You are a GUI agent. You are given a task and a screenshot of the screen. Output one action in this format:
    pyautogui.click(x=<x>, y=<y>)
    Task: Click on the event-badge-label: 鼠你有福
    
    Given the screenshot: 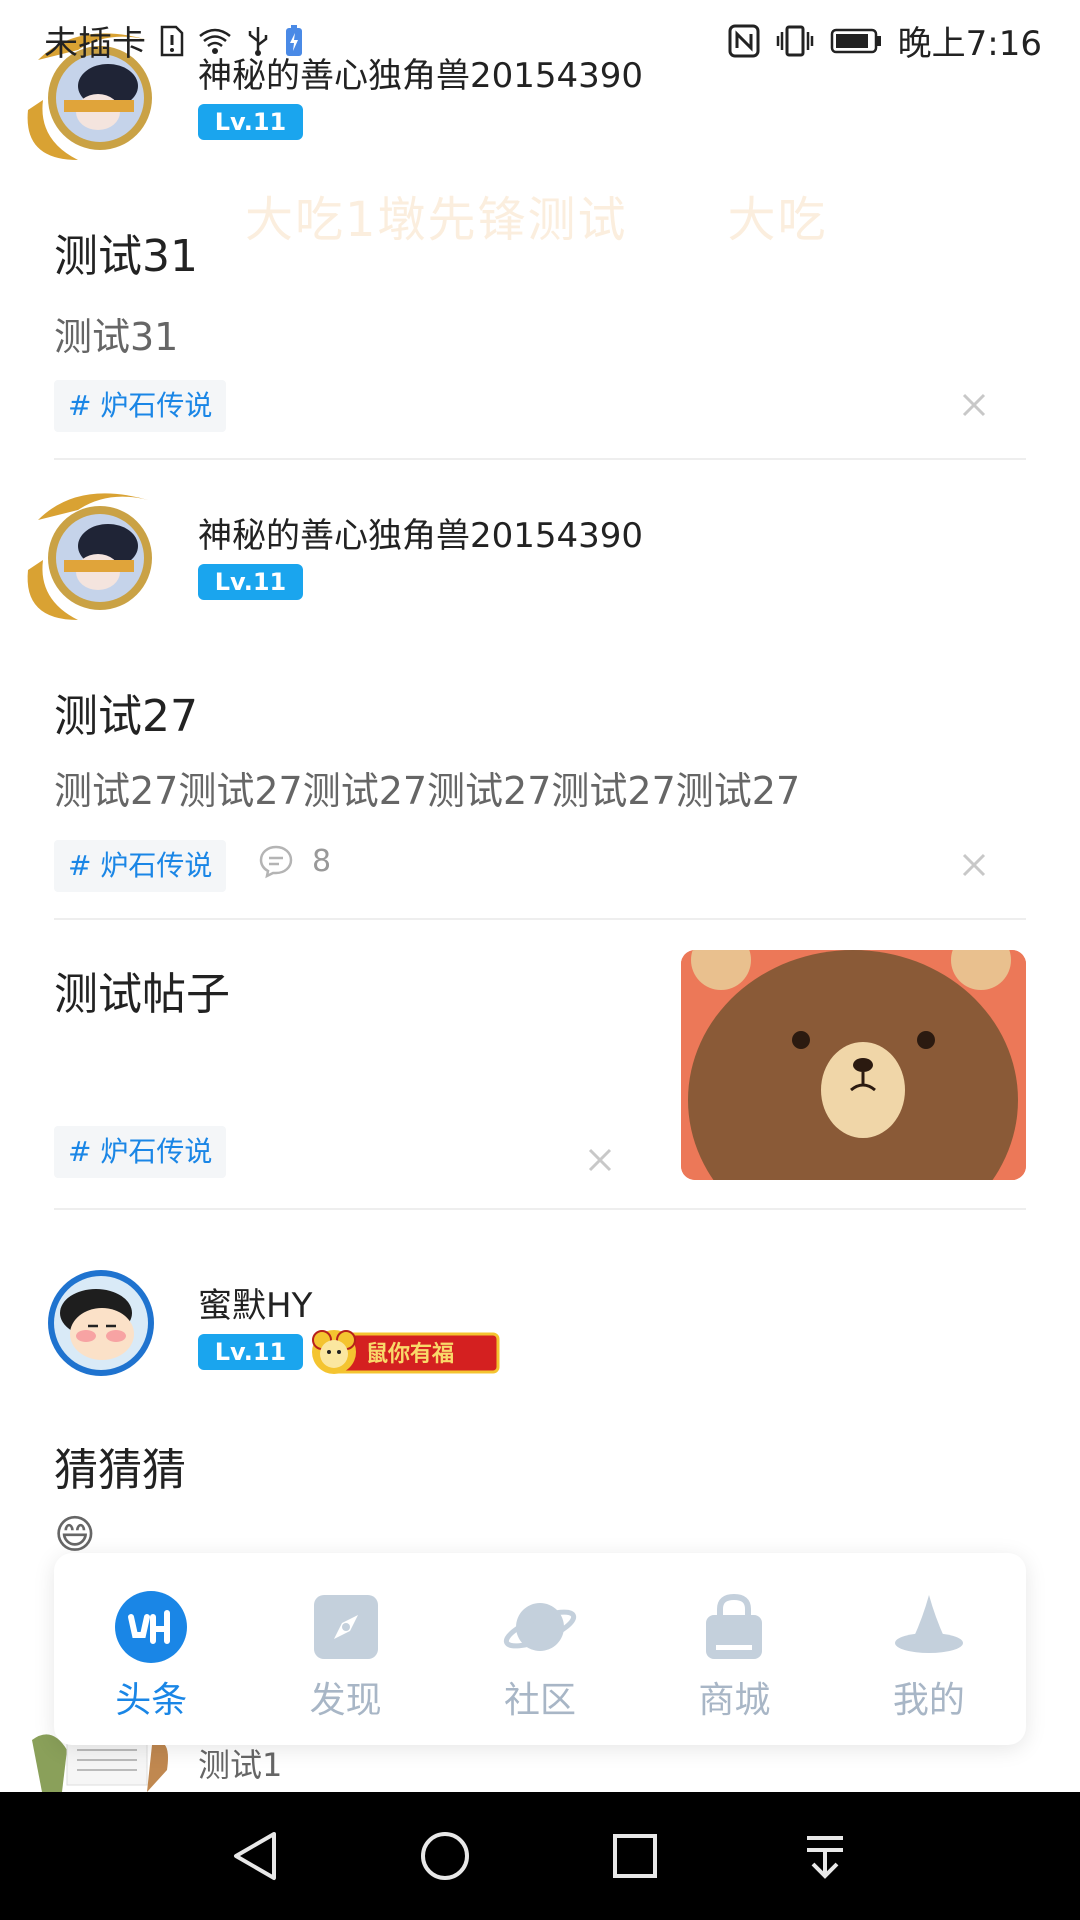 What is the action you would take?
    pyautogui.click(x=410, y=1354)
    